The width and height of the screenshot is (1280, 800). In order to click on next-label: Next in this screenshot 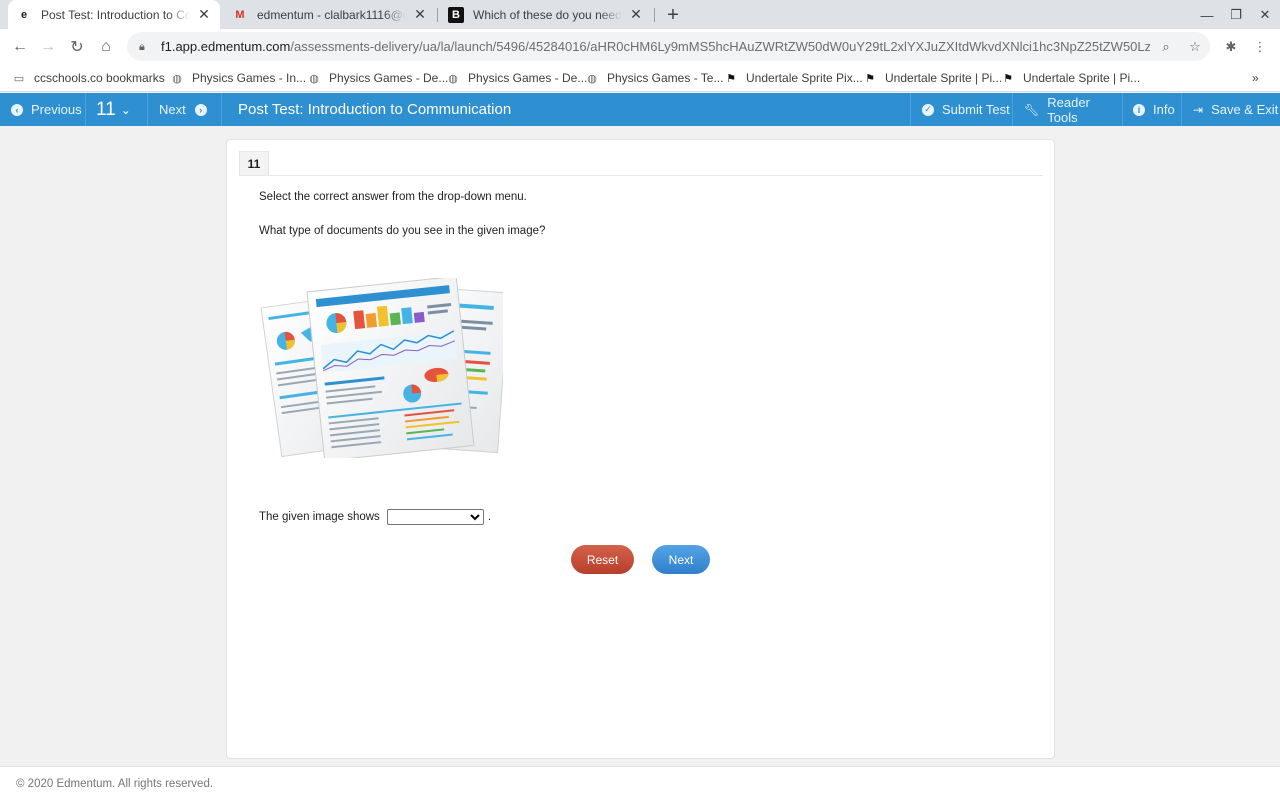, I will do `click(172, 109)`.